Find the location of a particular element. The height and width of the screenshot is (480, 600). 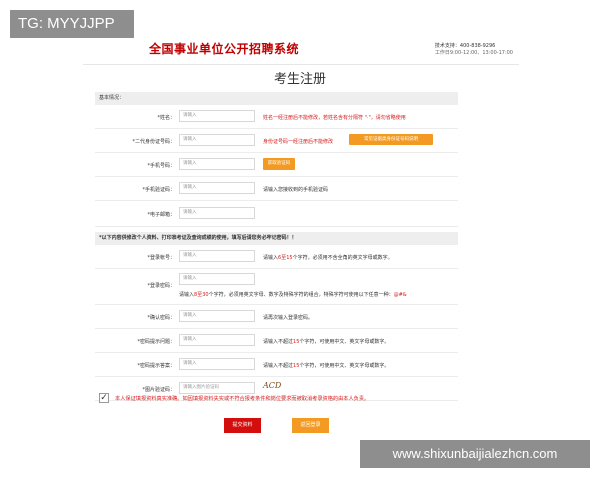

id-number-hint: 身份证号码一经注册后不能修改 is located at coordinates (298, 142).